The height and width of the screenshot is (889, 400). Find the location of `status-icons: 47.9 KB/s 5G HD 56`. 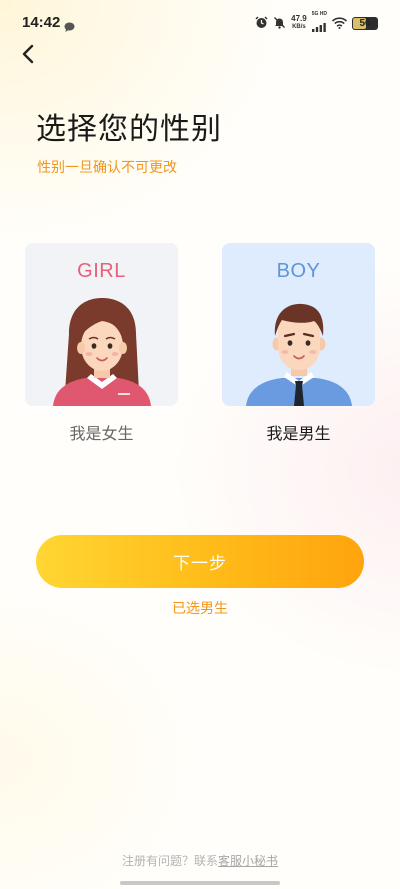

status-icons: 47.9 KB/s 5G HD 56 is located at coordinates (316, 23).